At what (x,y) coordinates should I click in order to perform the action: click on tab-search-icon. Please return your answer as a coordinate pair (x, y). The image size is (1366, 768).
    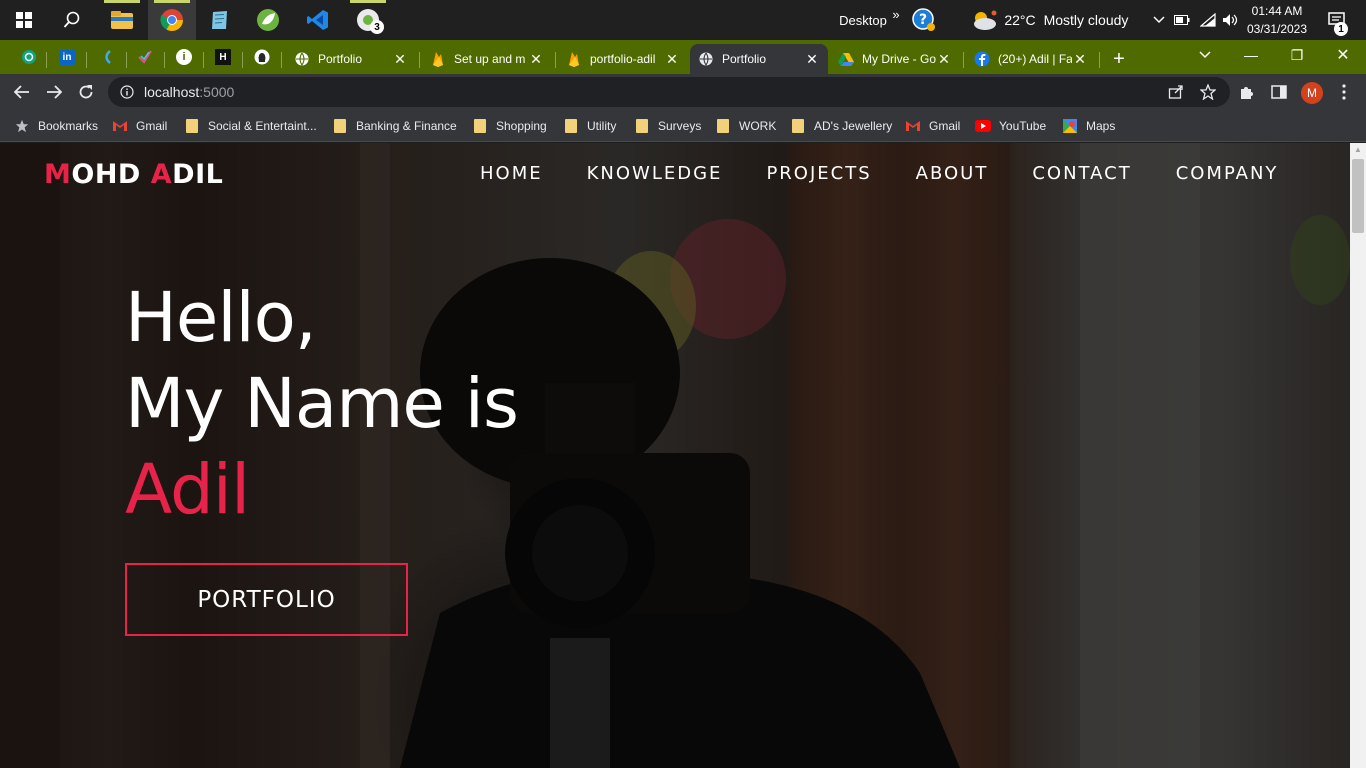
    Looking at the image, I should click on (1205, 55).